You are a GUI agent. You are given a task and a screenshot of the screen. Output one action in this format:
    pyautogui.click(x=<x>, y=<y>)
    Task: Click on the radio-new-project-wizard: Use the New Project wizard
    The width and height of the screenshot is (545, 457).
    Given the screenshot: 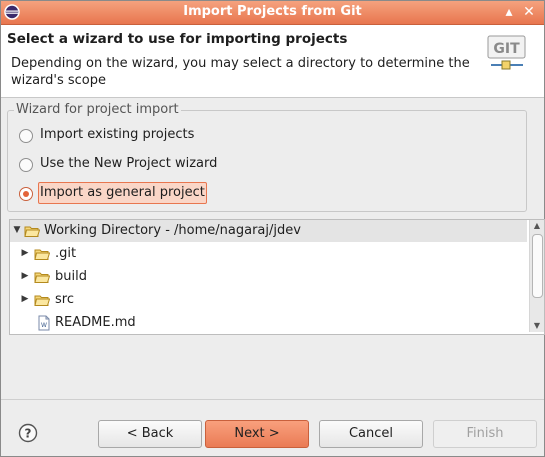 What is the action you would take?
    pyautogui.click(x=124, y=165)
    